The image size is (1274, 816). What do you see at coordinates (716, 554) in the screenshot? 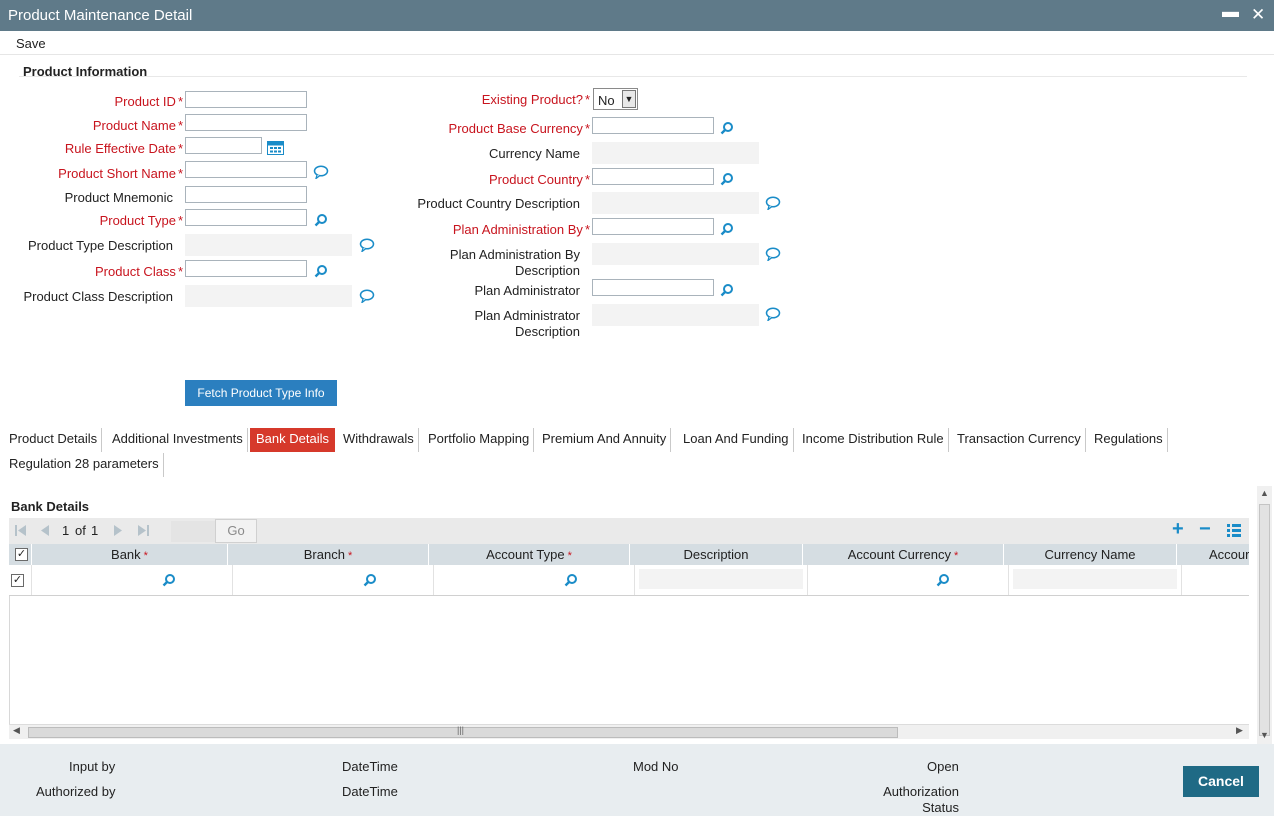
I see `column-header-description: Description` at bounding box center [716, 554].